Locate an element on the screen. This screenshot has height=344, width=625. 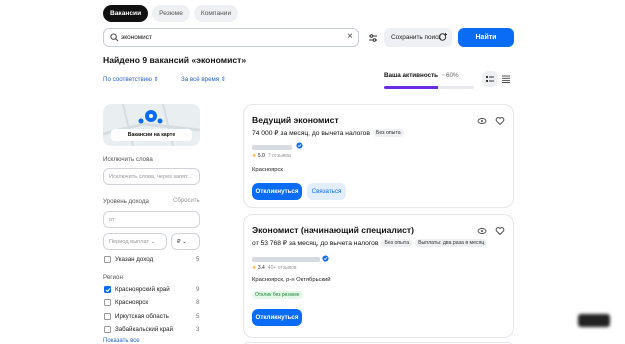
vacancy-title: Ведущий экономист is located at coordinates (295, 120).